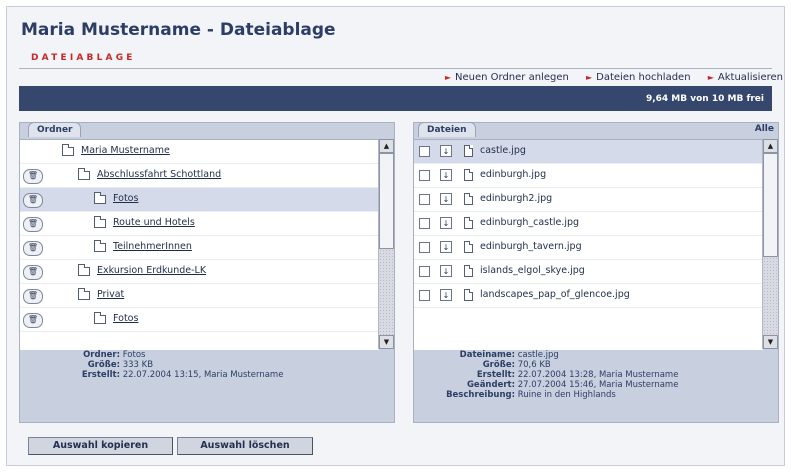  I want to click on file-row: ↓ edinburgh2.jpg, so click(588, 200).